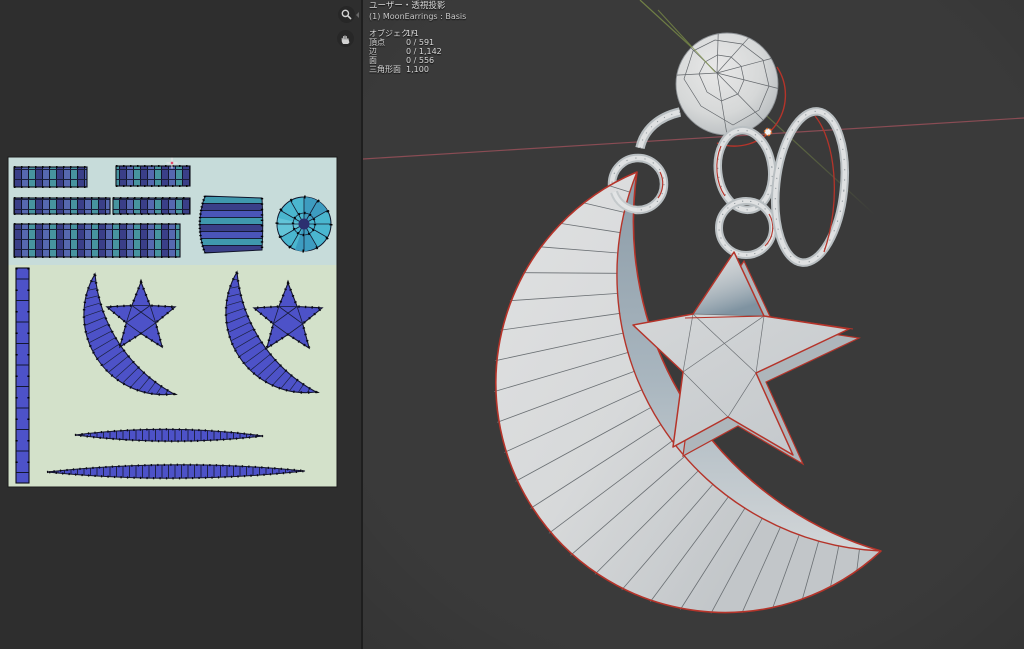 The image size is (1024, 649). What do you see at coordinates (385, 69) in the screenshot?
I see `stat-label: 三角形面` at bounding box center [385, 69].